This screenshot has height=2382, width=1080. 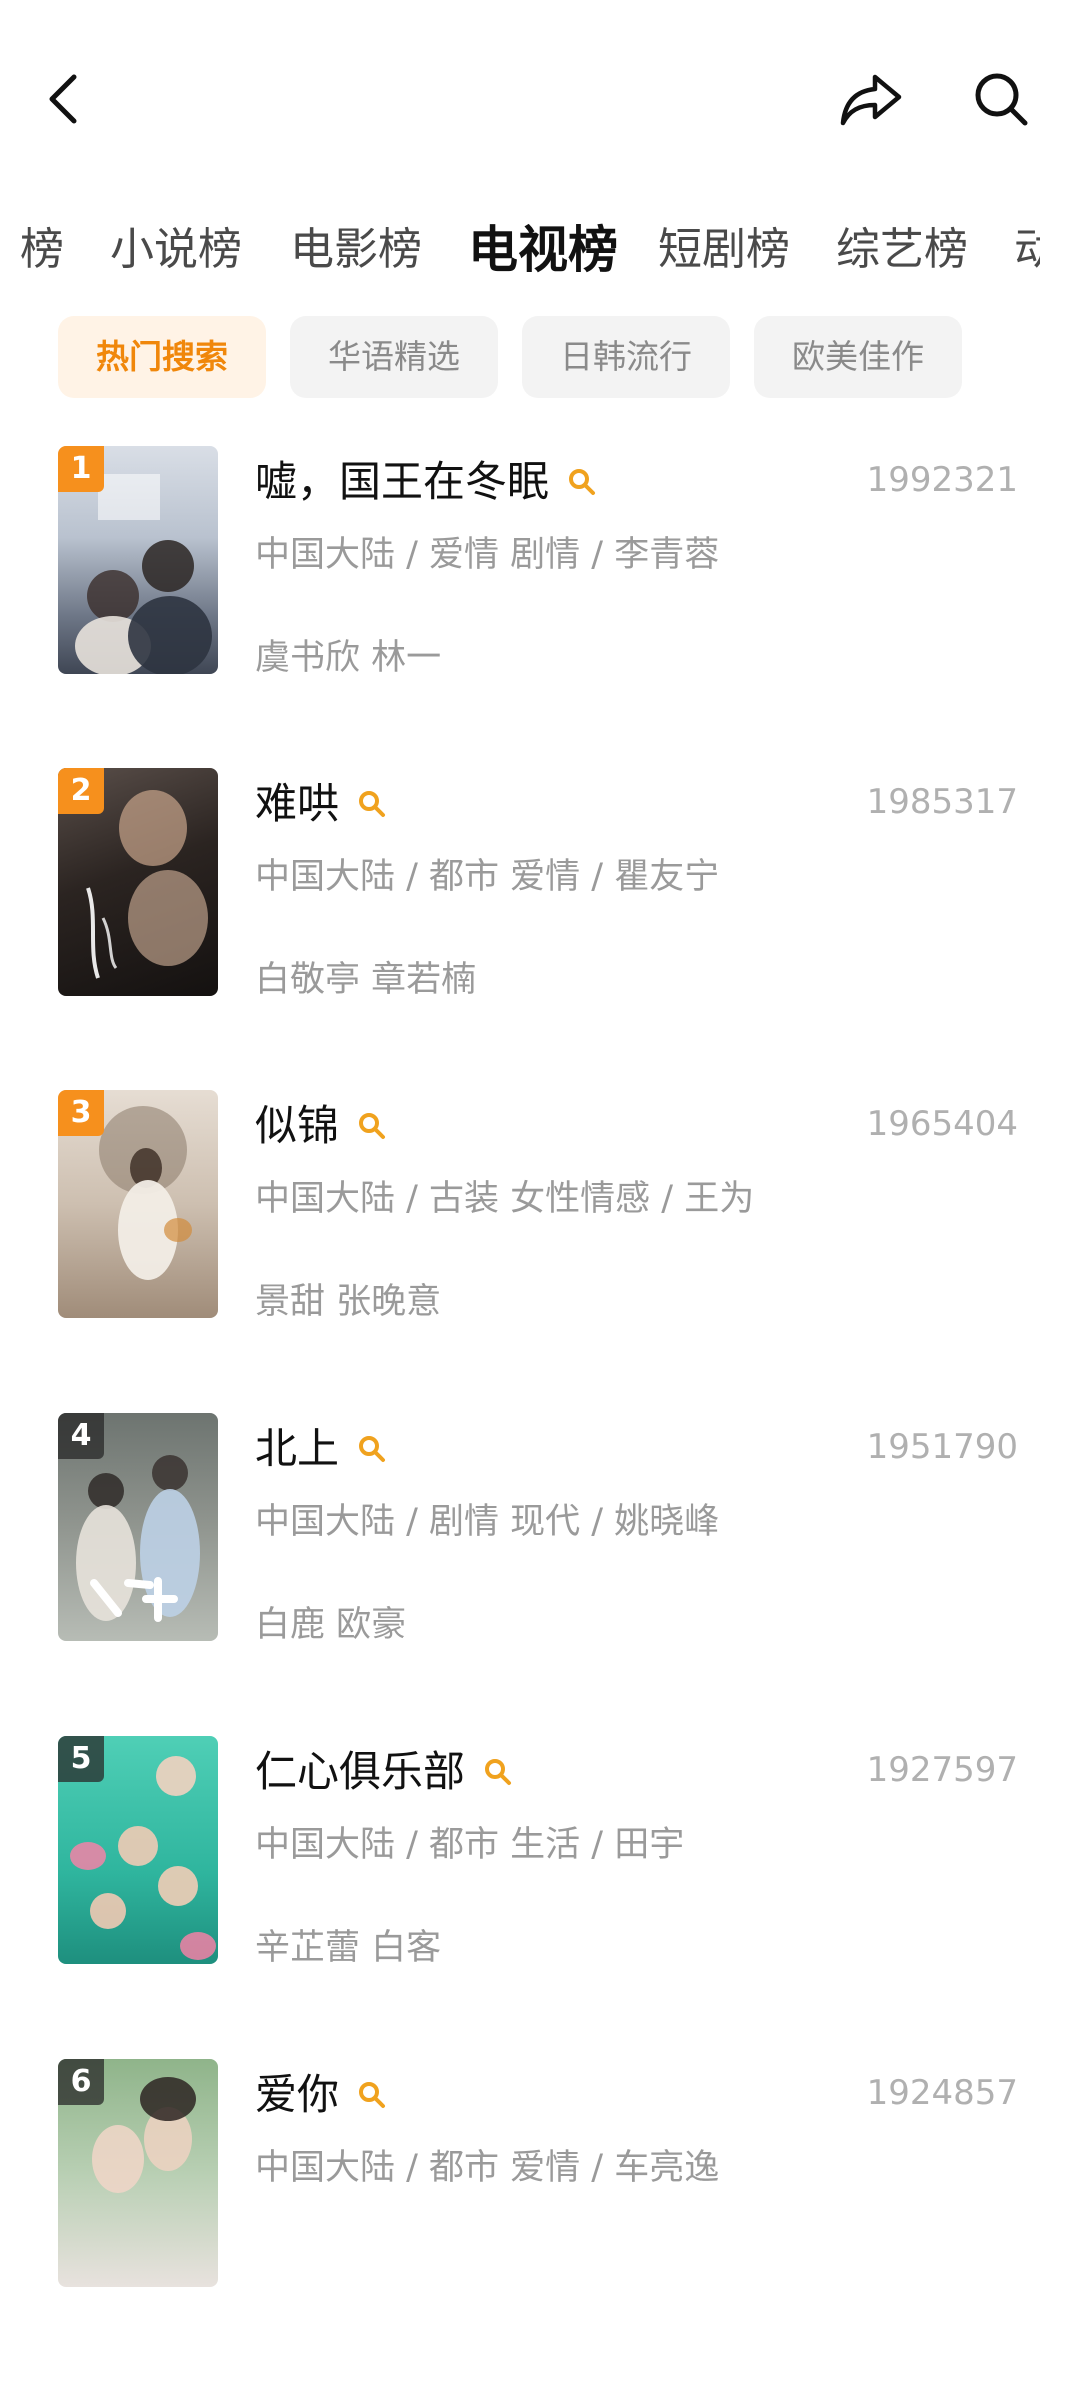 I want to click on tab-short-drama: 短剧榜, so click(x=724, y=250).